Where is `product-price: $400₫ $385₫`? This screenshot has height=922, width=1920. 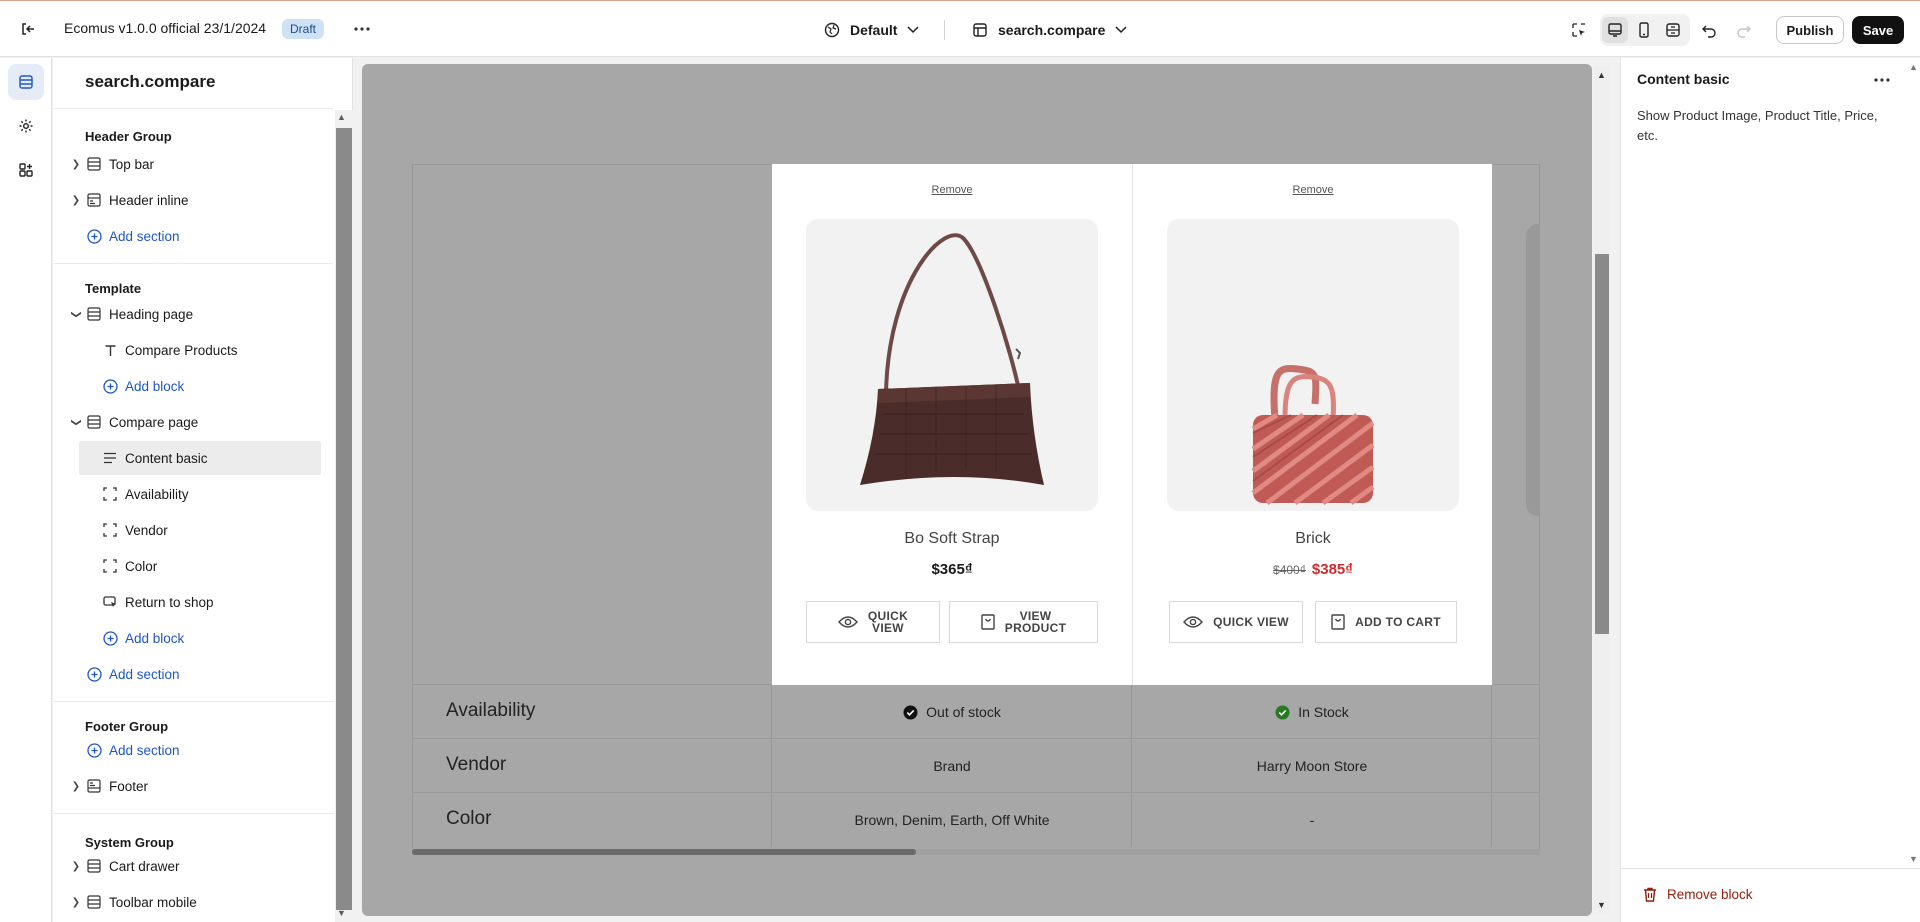
product-price: $400₫ $385₫ is located at coordinates (1313, 569).